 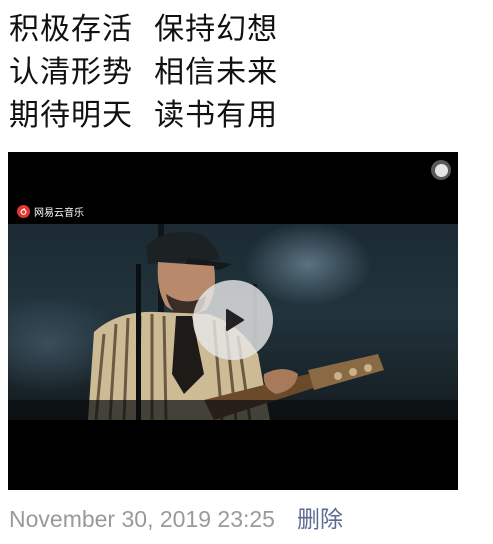 What do you see at coordinates (320, 517) in the screenshot?
I see `delete-button: 删除` at bounding box center [320, 517].